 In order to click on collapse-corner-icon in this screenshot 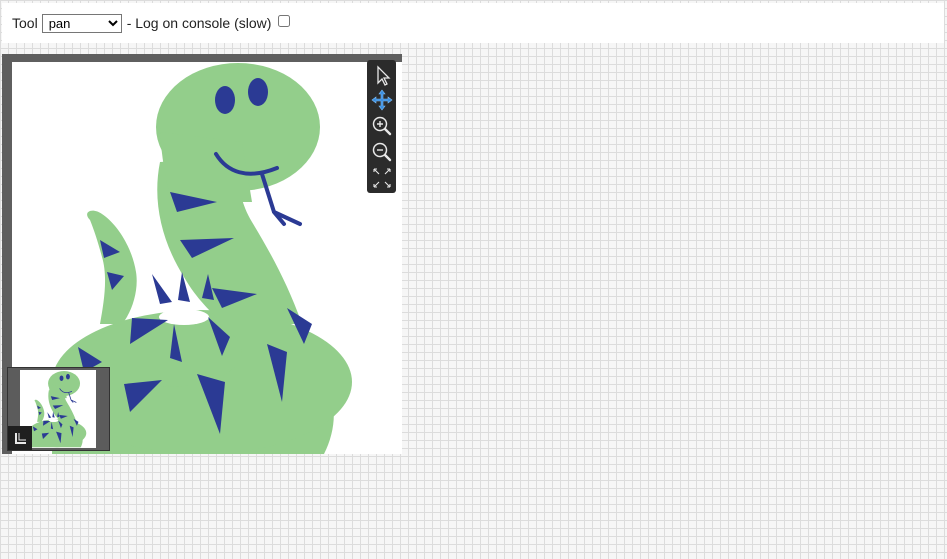, I will do `click(20, 438)`.